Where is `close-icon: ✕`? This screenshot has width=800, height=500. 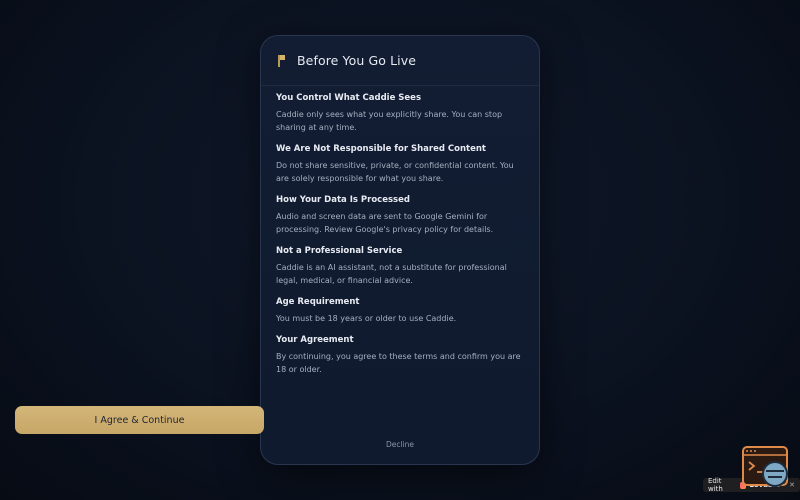
close-icon: ✕ is located at coordinates (792, 485).